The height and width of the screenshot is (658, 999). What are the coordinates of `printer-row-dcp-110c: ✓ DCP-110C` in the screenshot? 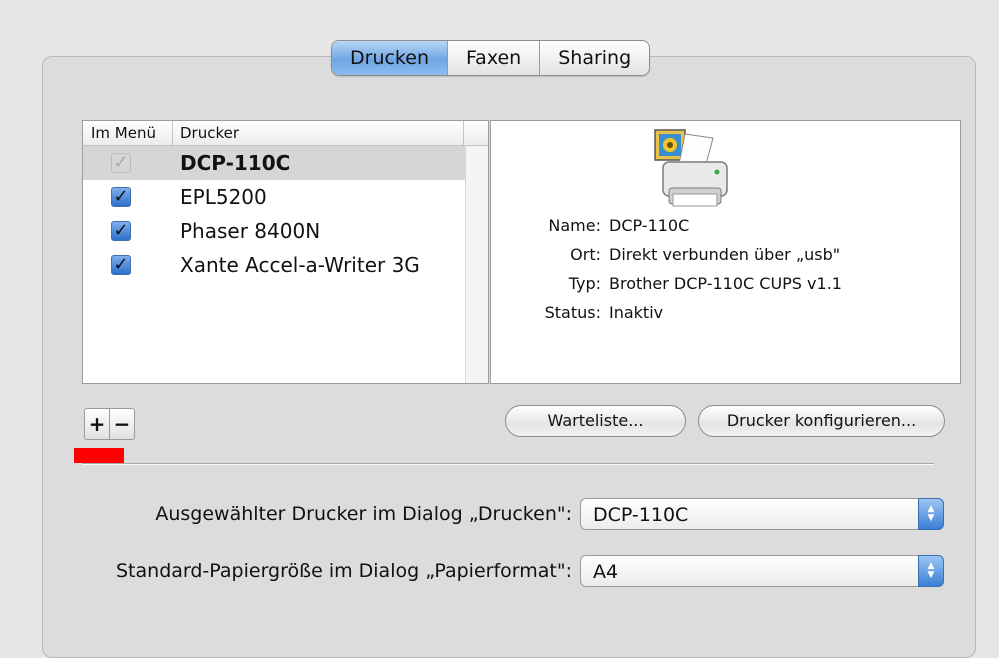 It's located at (274, 163).